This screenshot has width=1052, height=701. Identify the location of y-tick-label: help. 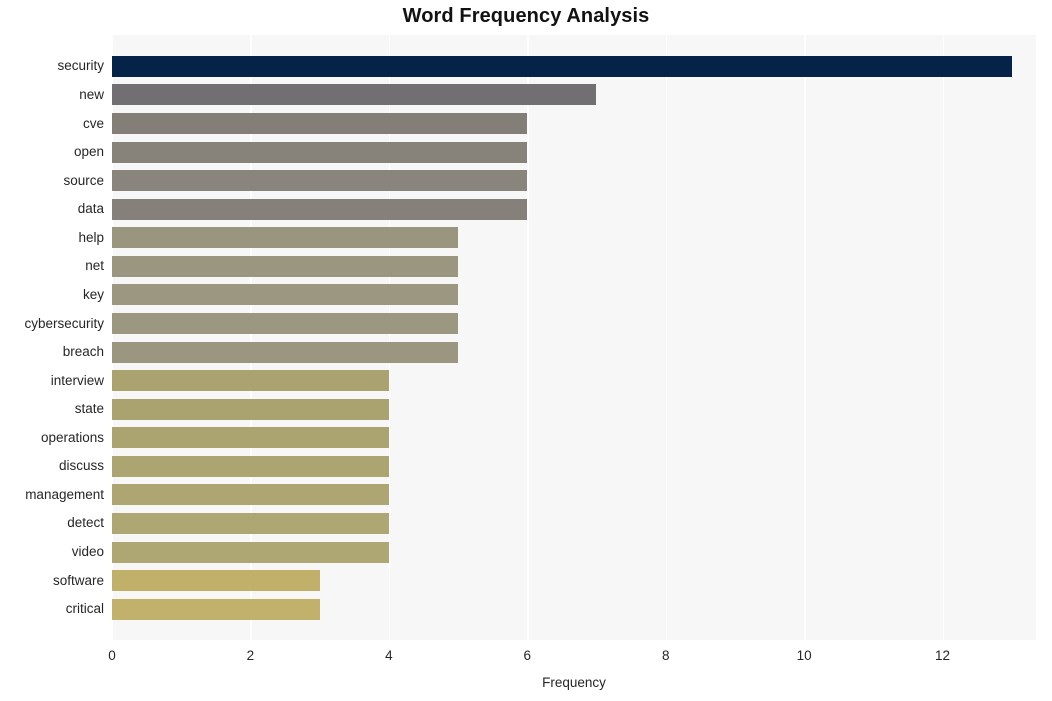
(91, 237).